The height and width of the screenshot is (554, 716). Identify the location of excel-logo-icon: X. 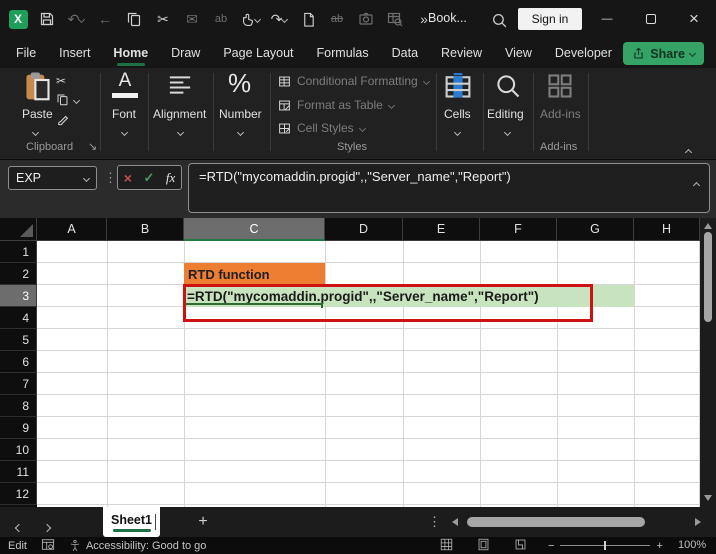
(18, 19).